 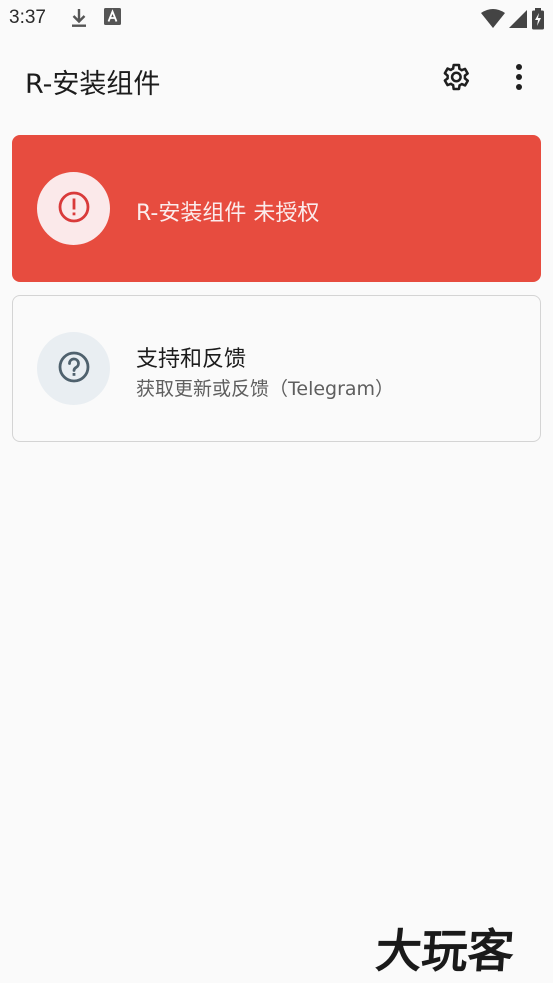 What do you see at coordinates (493, 21) in the screenshot?
I see `wifi-icon` at bounding box center [493, 21].